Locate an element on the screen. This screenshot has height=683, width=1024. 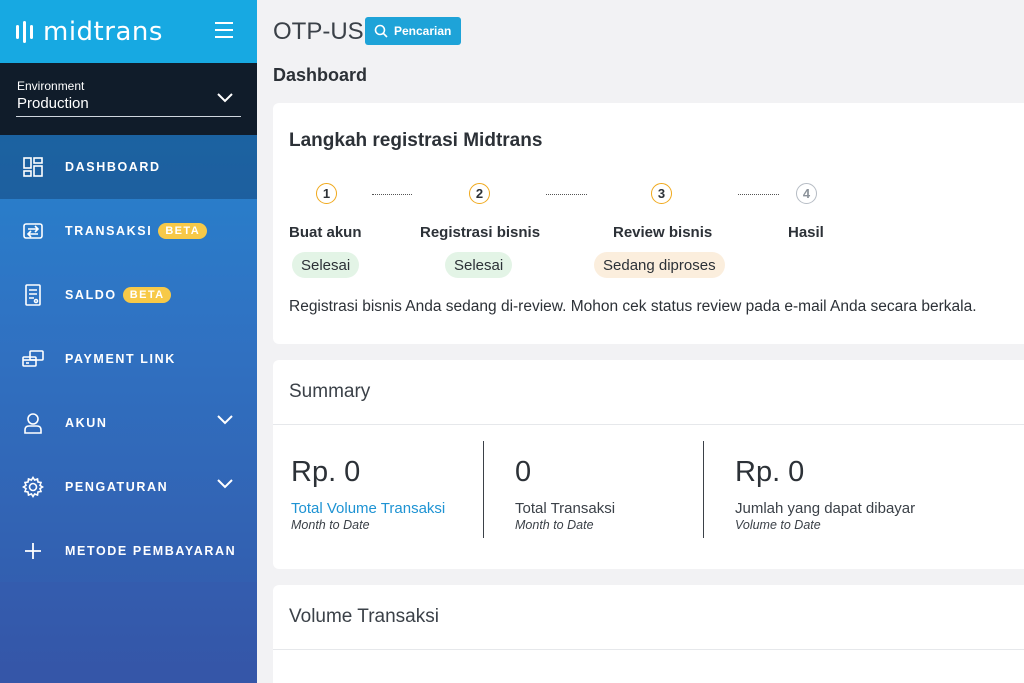
sidebar-item-label: TRANSAKSI is located at coordinates (109, 231).